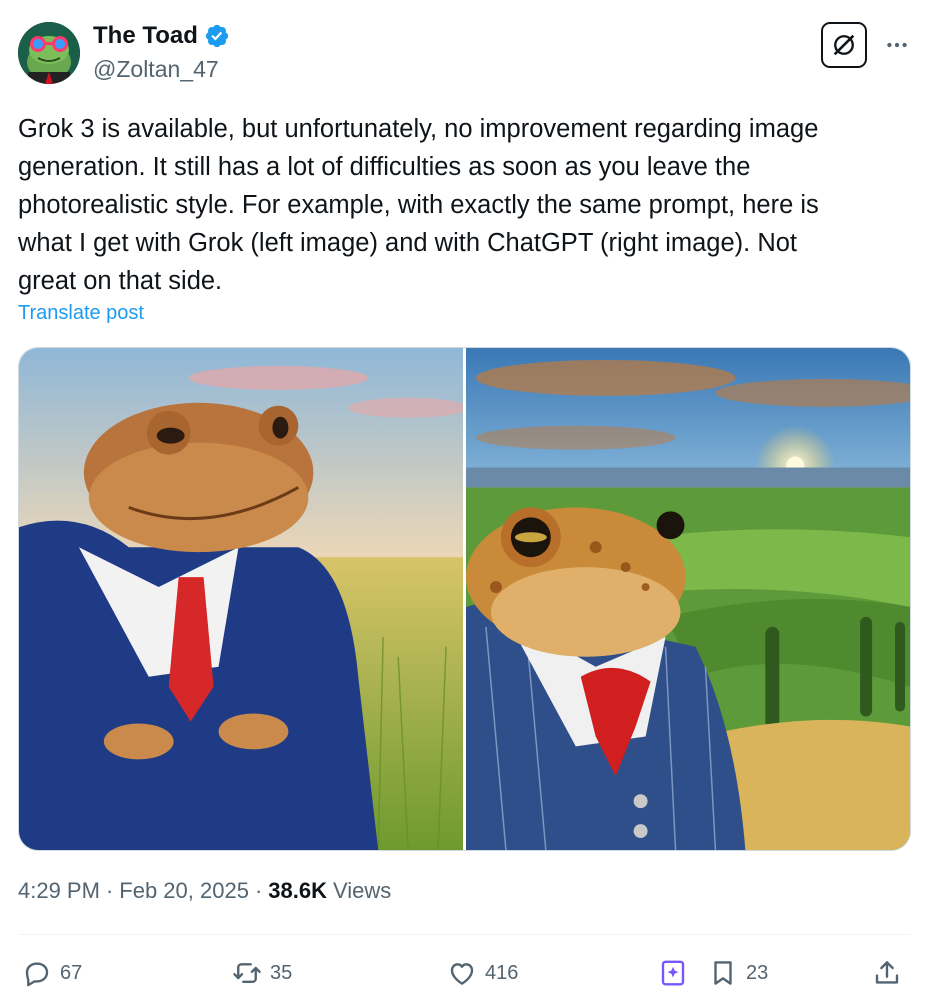 This screenshot has height=1000, width=926. What do you see at coordinates (281, 972) in the screenshot?
I see `repost-count: 35` at bounding box center [281, 972].